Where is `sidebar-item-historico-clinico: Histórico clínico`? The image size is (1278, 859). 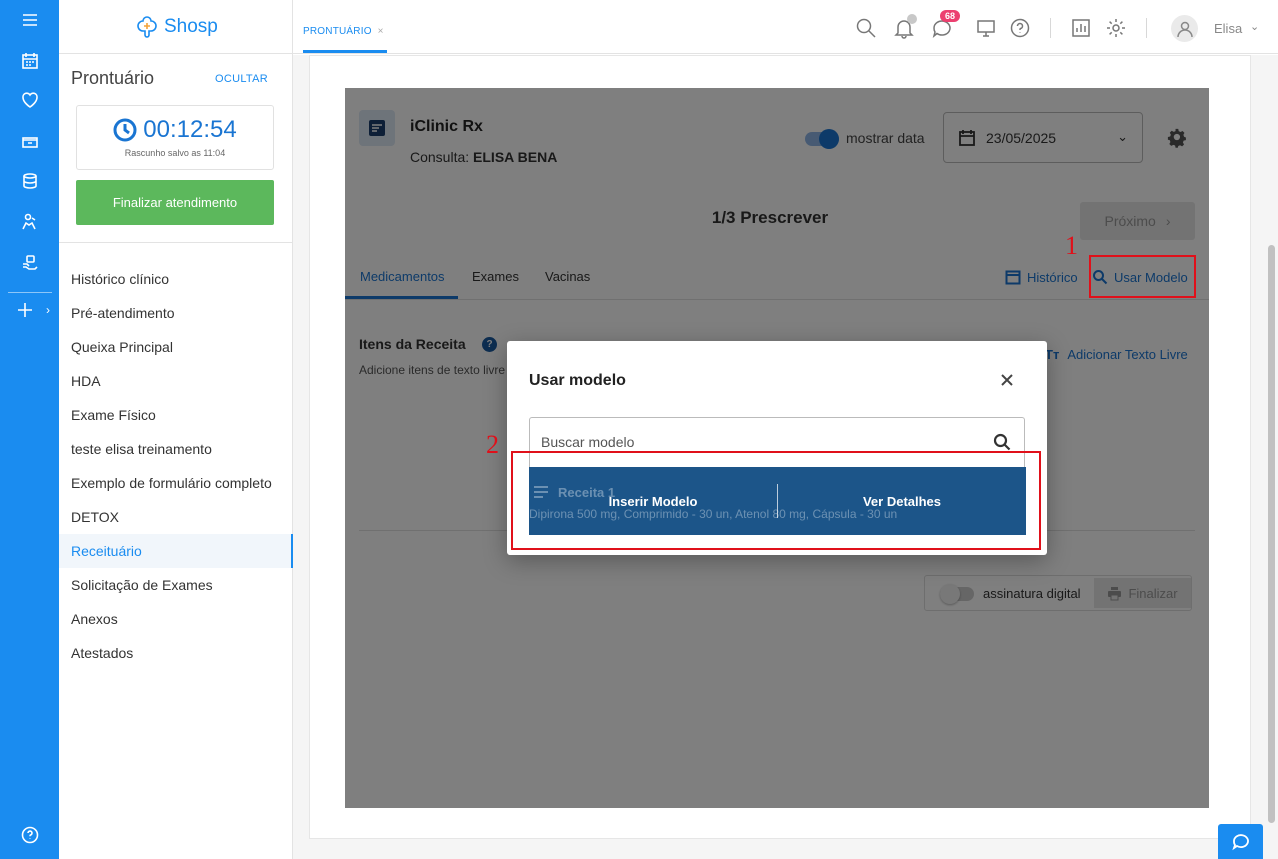
sidebar-item-historico-clinico: Histórico clínico is located at coordinates (176, 279).